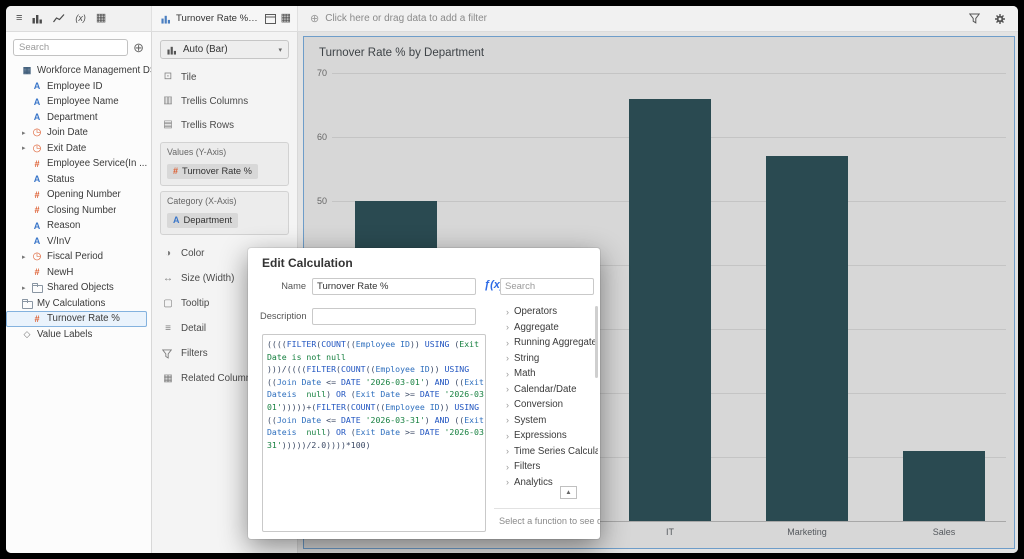  I want to click on canvas-icon, so click(270, 18).